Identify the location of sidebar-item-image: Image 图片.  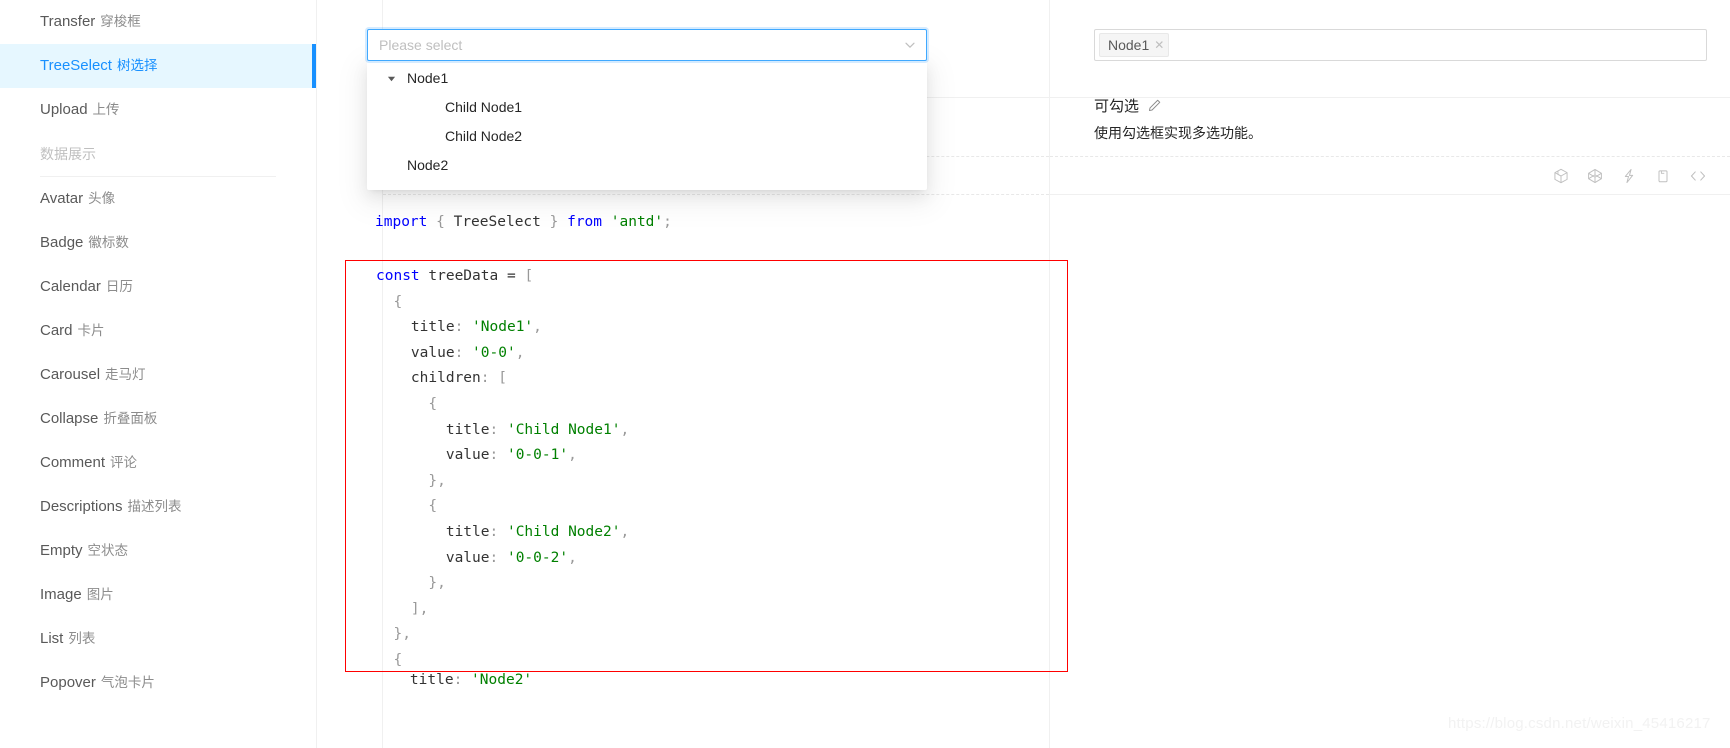
(158, 595).